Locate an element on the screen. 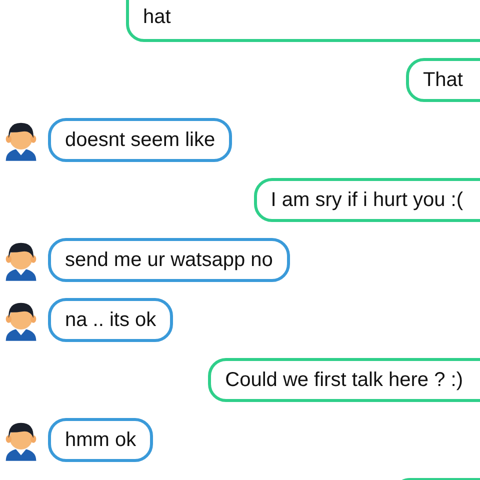 Image resolution: width=480 pixels, height=480 pixels. message-bubble: Could we first talk here ? :) is located at coordinates (344, 380).